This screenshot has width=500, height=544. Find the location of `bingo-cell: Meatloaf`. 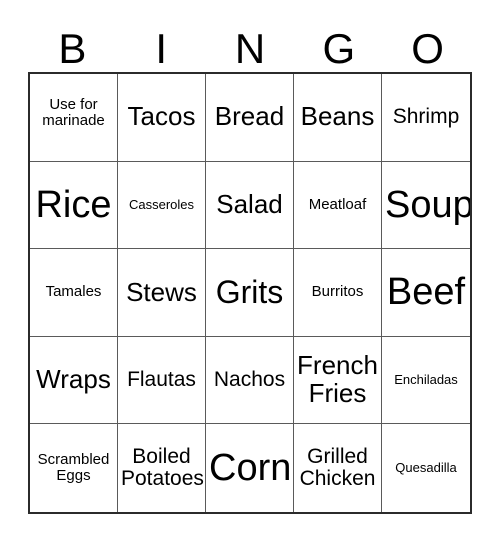

bingo-cell: Meatloaf is located at coordinates (338, 205).